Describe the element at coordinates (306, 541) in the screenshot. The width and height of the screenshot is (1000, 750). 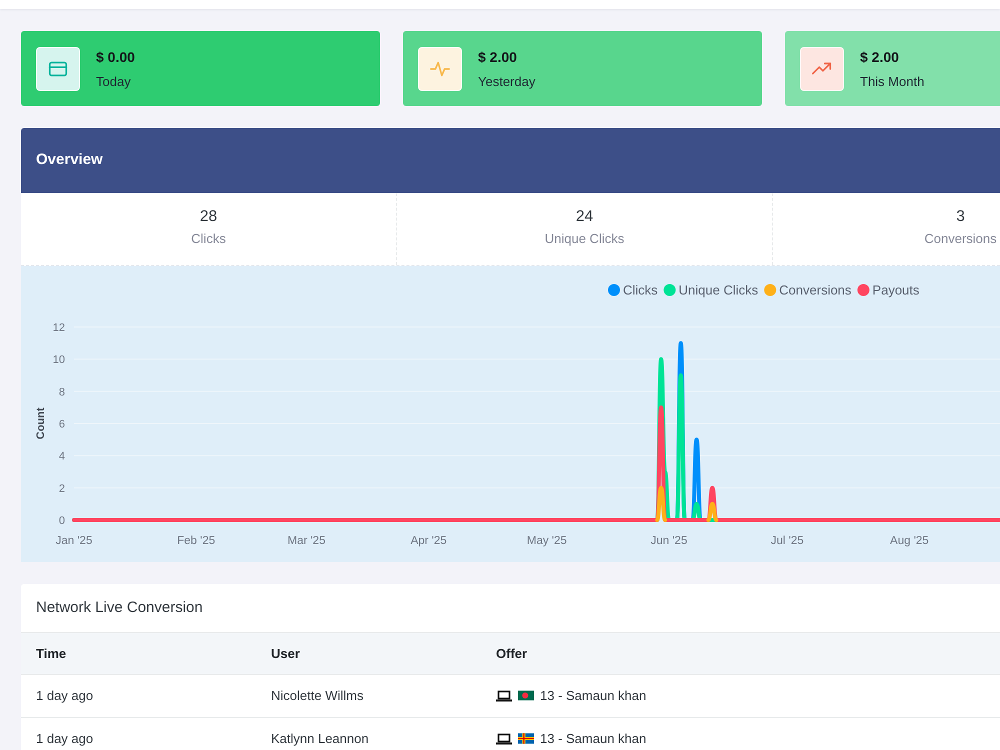
I see `x-tick-label: Mar '25` at that location.